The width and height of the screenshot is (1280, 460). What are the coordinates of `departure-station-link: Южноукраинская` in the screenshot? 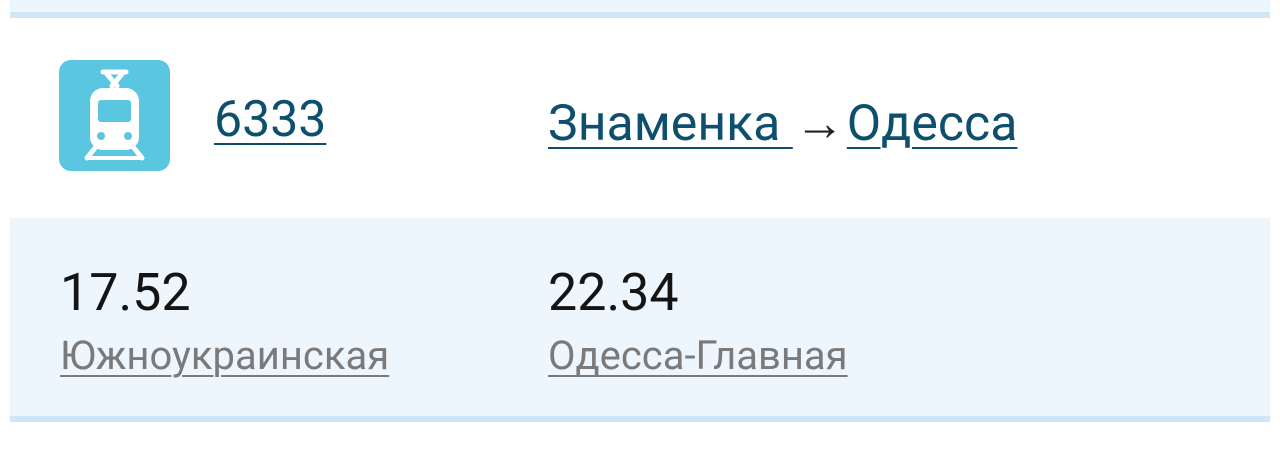 It's located at (224, 355).